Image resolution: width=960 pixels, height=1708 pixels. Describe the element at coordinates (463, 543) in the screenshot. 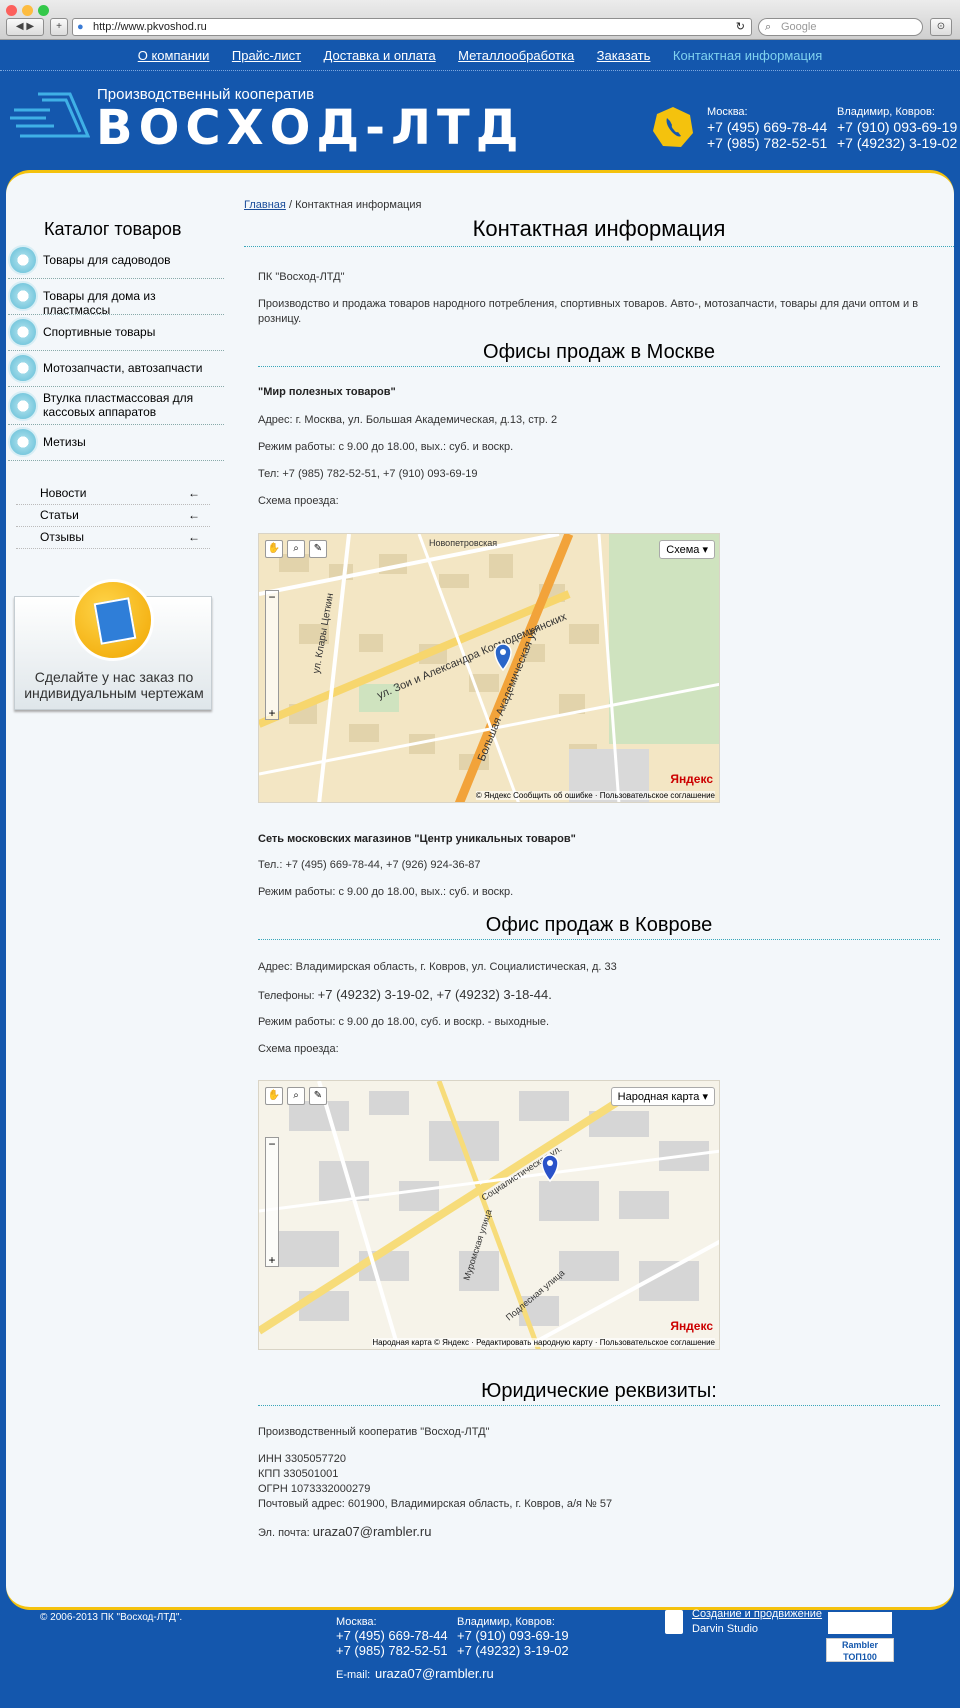

I see `street-label: Новопетровская` at that location.